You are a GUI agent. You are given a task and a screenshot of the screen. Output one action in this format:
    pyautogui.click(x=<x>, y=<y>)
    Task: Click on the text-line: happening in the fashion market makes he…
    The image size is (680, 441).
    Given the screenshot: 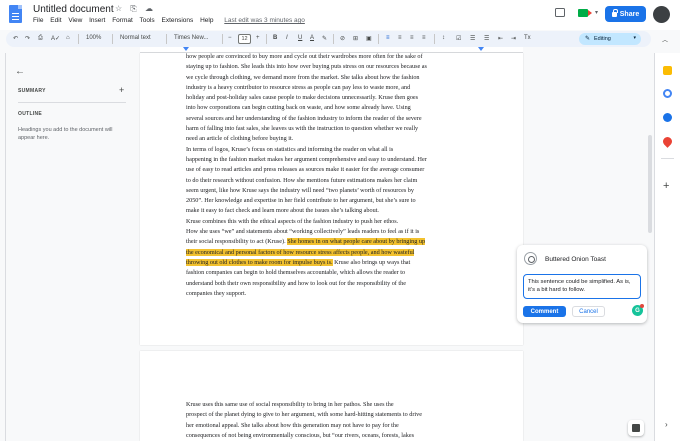 What is the action you would take?
    pyautogui.click(x=306, y=159)
    